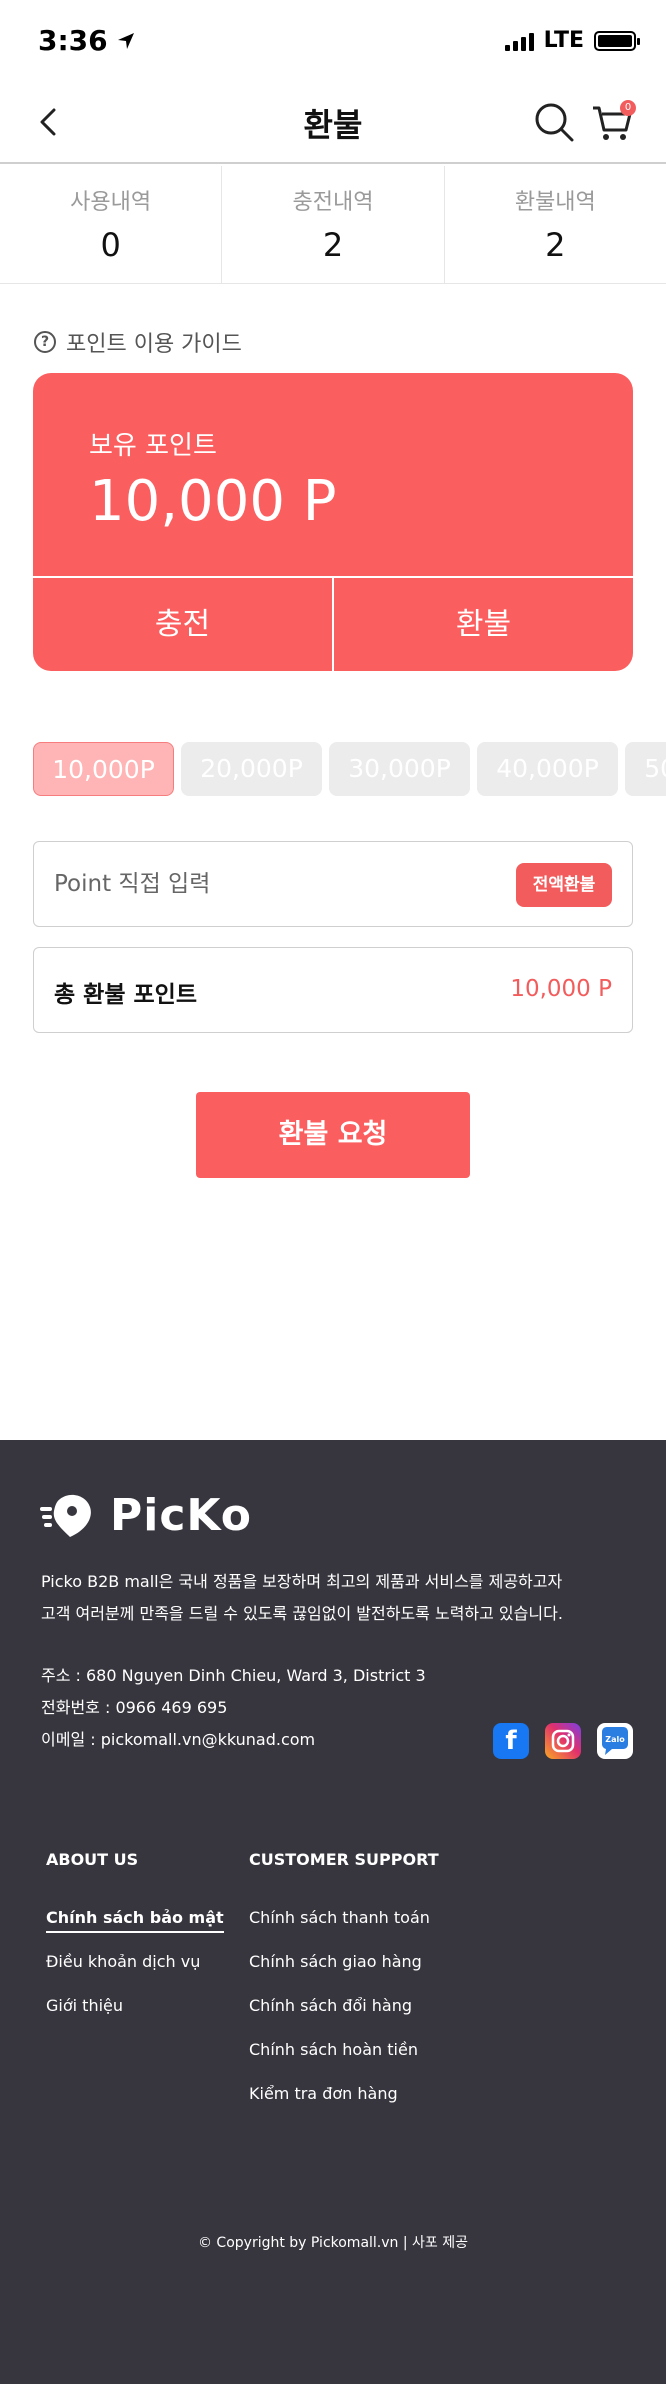 This screenshot has width=666, height=2384. What do you see at coordinates (178, 1739) in the screenshot?
I see `footer-email: 이메일 : pickomall.vn@kkunad.com` at bounding box center [178, 1739].